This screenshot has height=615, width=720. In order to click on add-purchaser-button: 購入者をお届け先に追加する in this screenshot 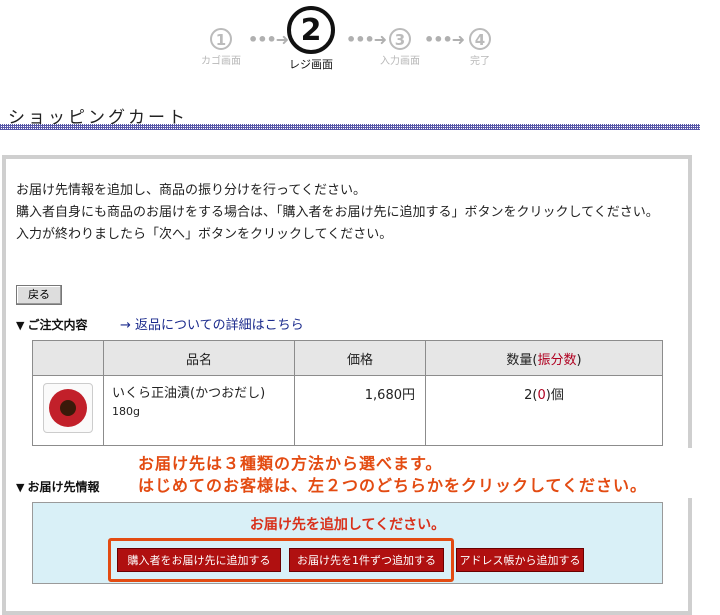, I will do `click(199, 560)`.